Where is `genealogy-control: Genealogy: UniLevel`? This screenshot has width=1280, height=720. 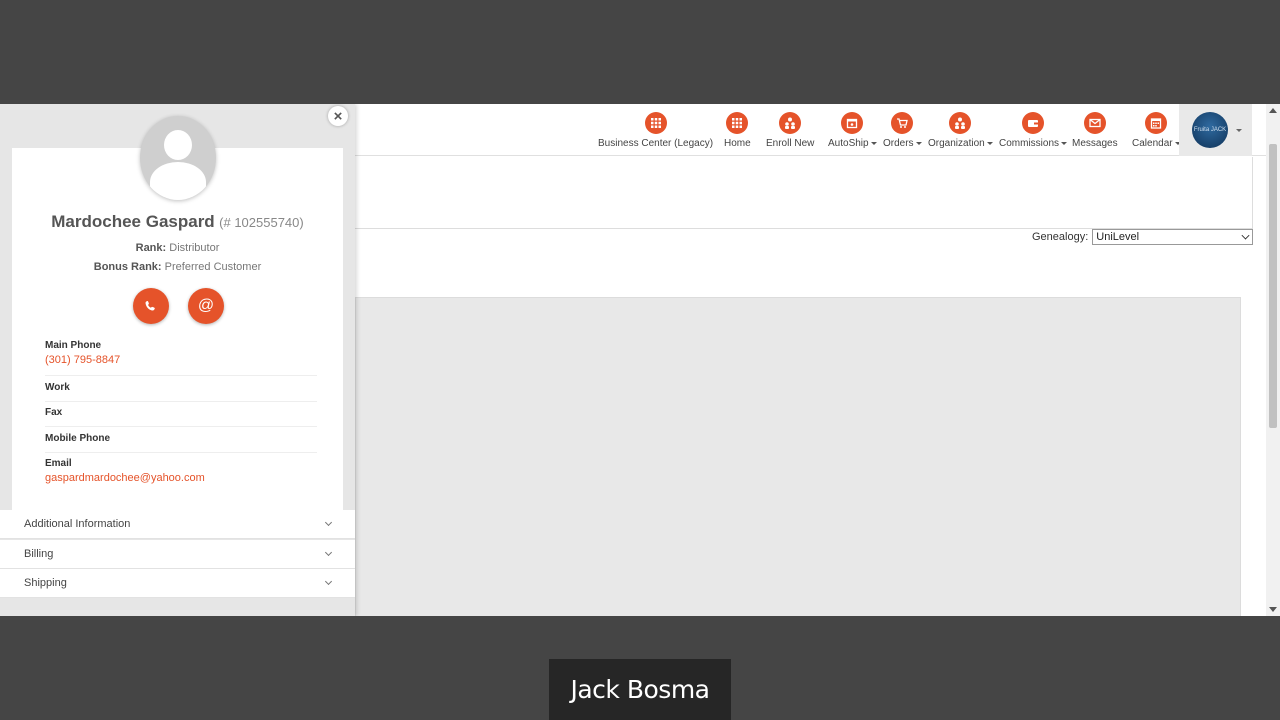 genealogy-control: Genealogy: UniLevel is located at coordinates (1143, 237).